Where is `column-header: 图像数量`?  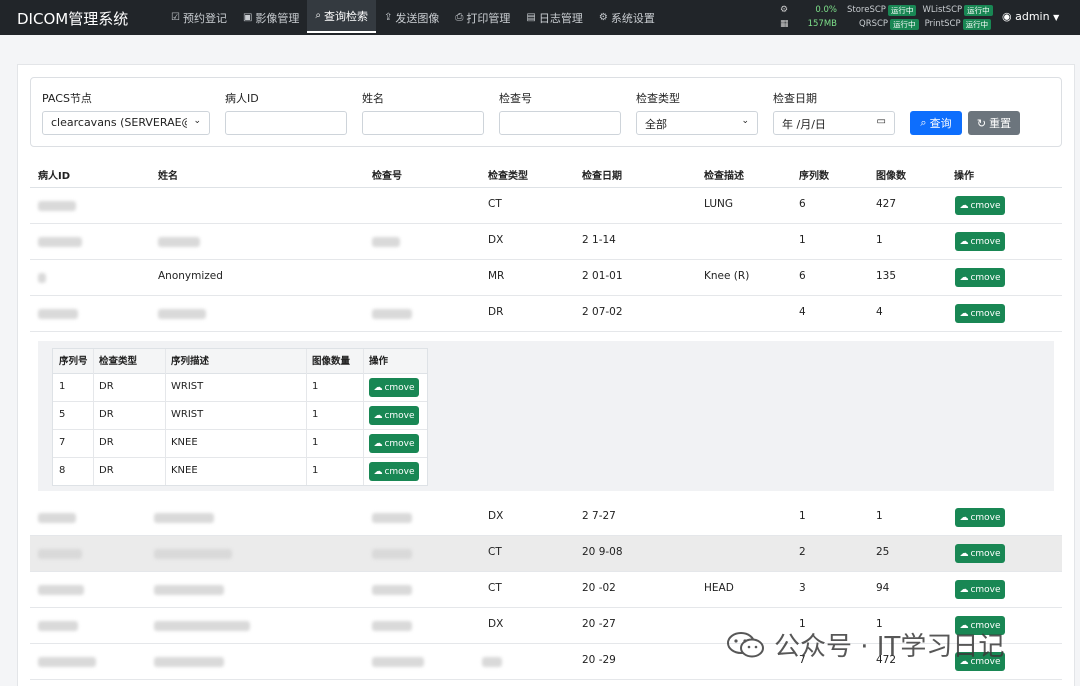 column-header: 图像数量 is located at coordinates (331, 361).